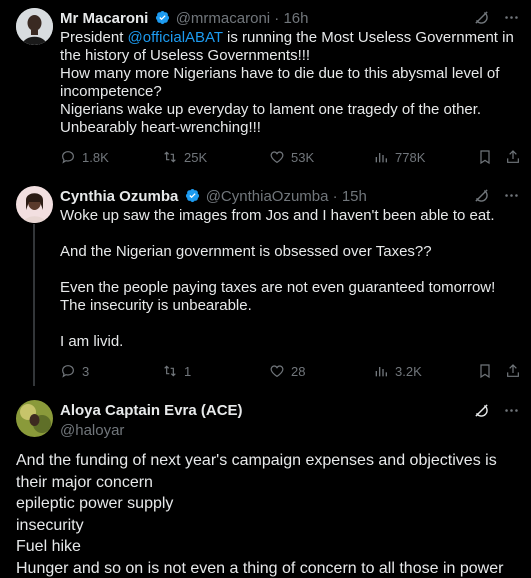 The image size is (531, 578). I want to click on tweet-header: Cynthia Ozumba @CynthiaOzumba · 15h, so click(265, 197).